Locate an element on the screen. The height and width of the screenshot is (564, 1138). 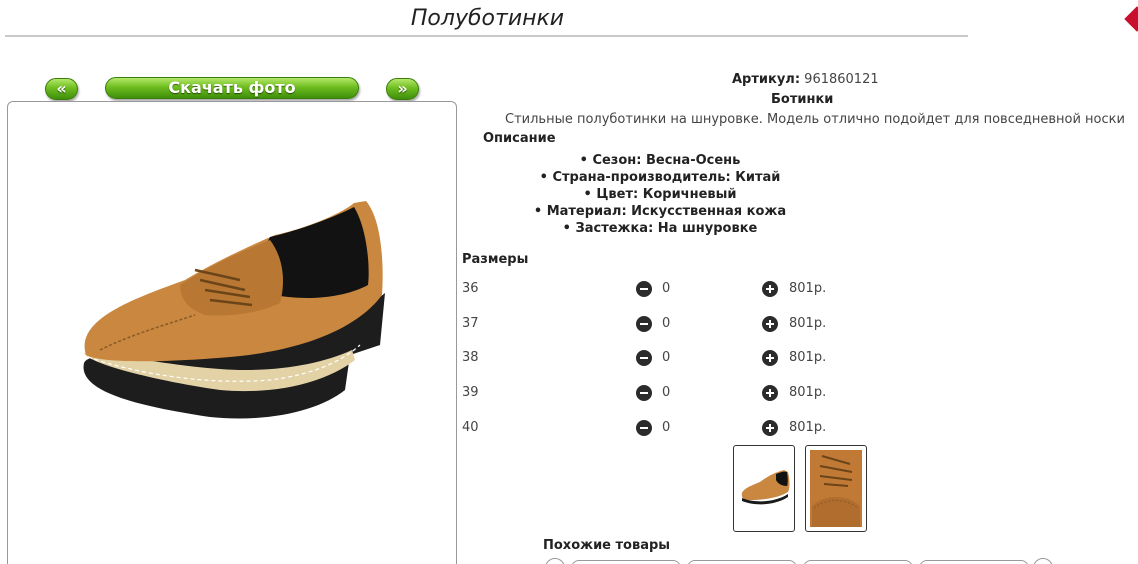
similar-products-heading: Похожие товары is located at coordinates (607, 545).